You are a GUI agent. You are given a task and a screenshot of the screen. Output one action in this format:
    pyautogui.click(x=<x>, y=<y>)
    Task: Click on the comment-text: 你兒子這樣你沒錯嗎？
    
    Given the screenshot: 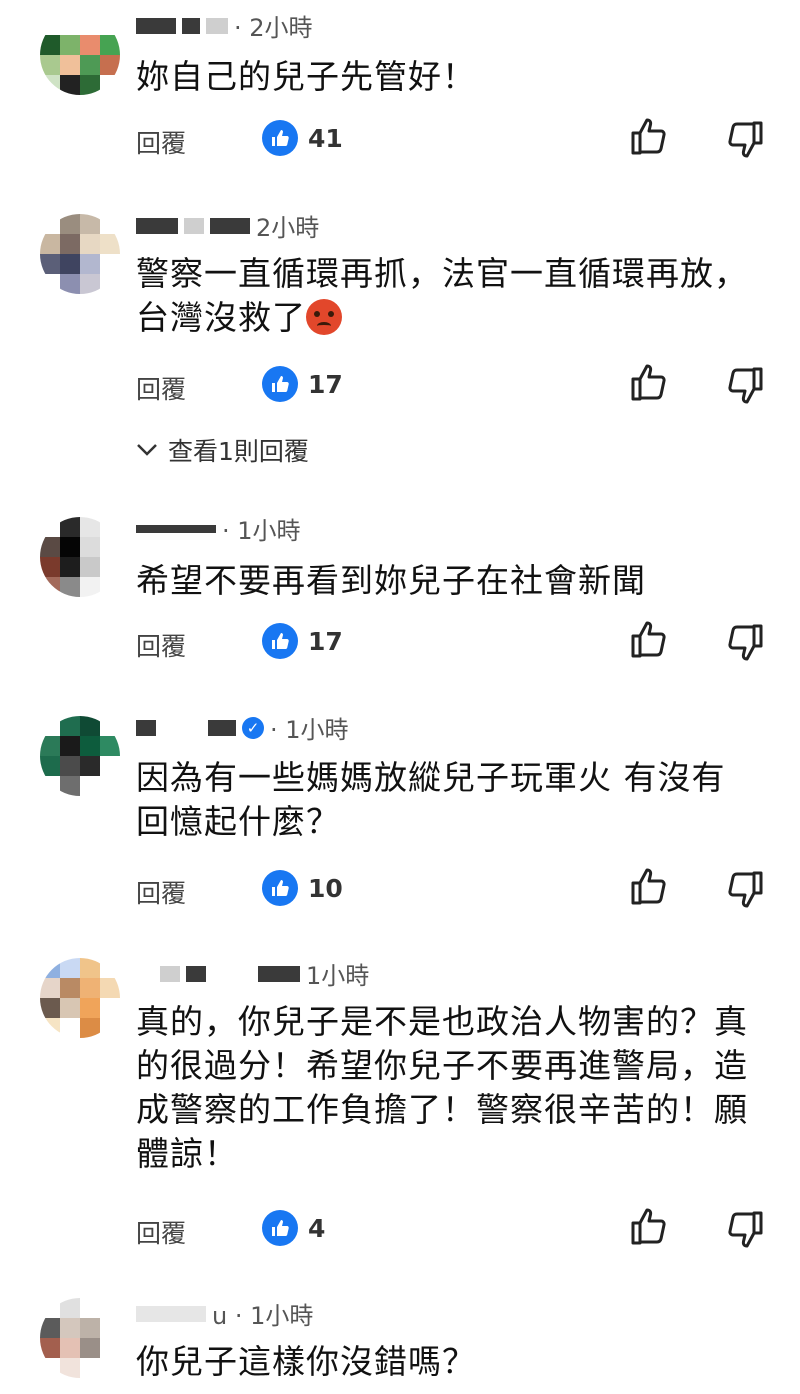 What is the action you would take?
    pyautogui.click(x=306, y=1361)
    